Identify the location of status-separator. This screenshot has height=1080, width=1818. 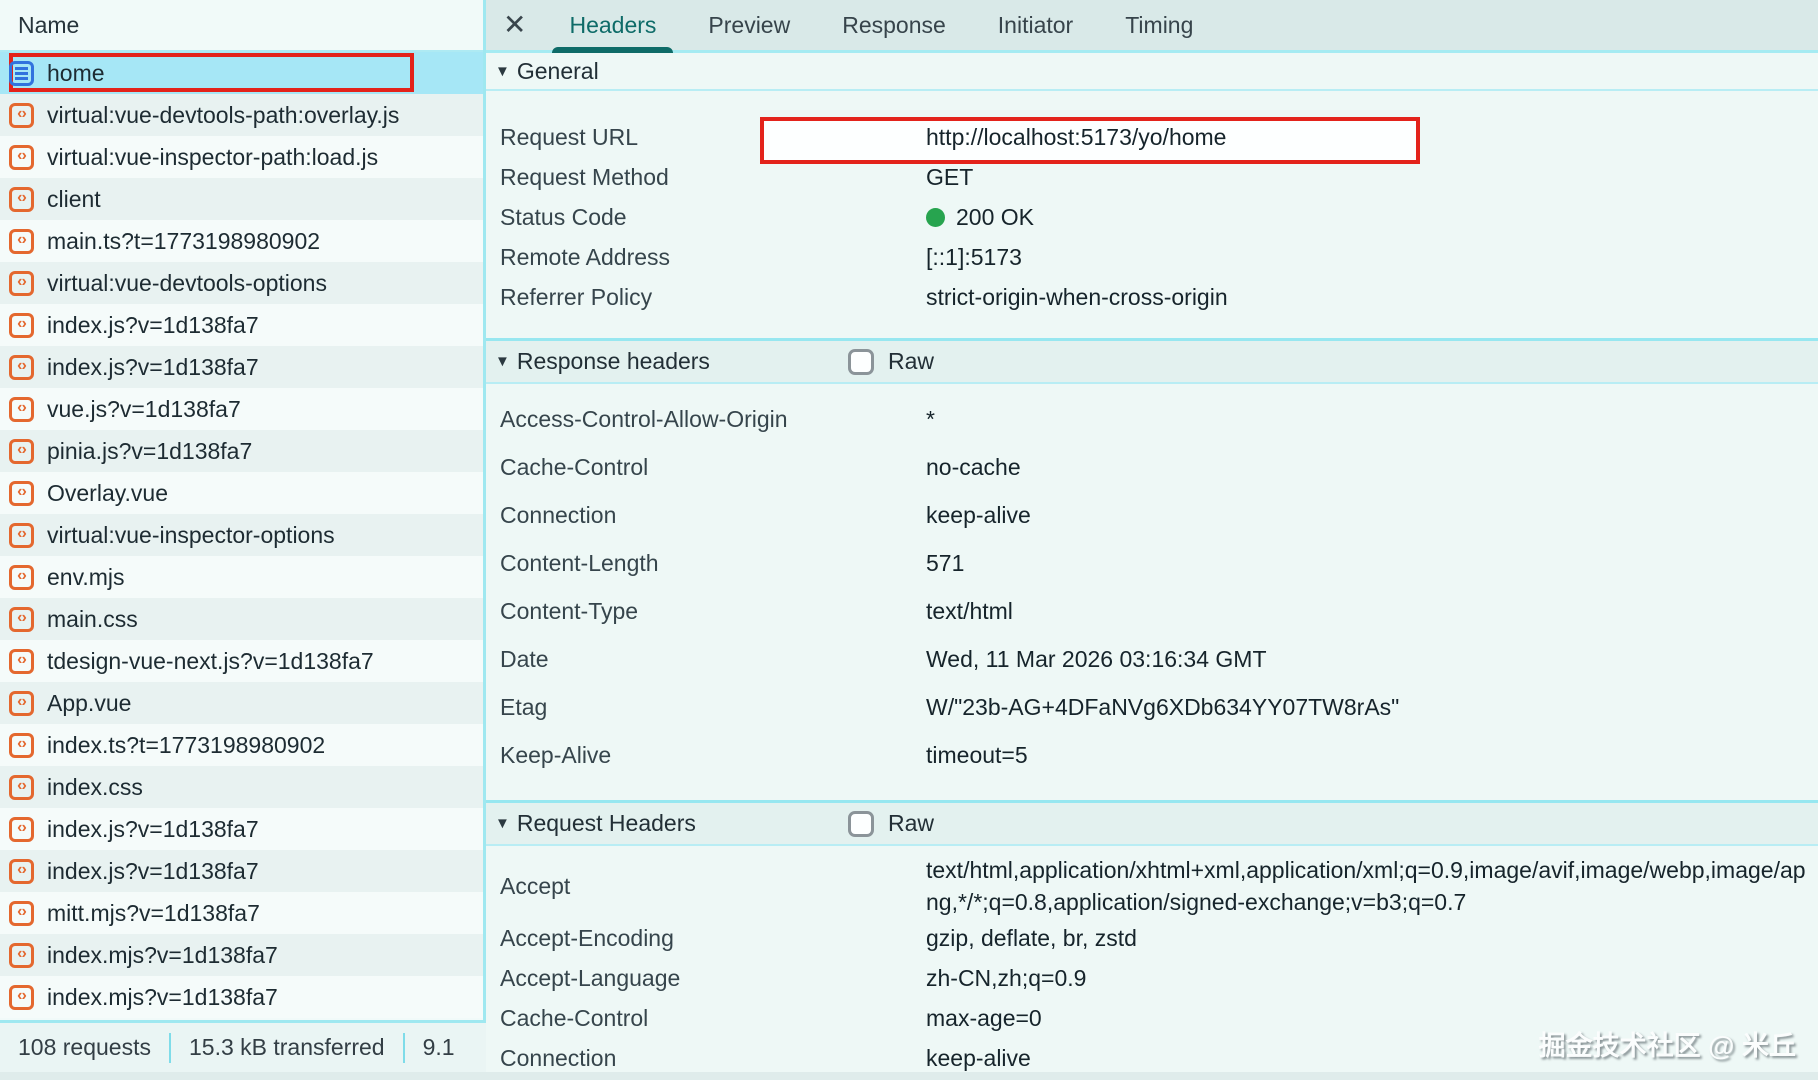
(403, 1047).